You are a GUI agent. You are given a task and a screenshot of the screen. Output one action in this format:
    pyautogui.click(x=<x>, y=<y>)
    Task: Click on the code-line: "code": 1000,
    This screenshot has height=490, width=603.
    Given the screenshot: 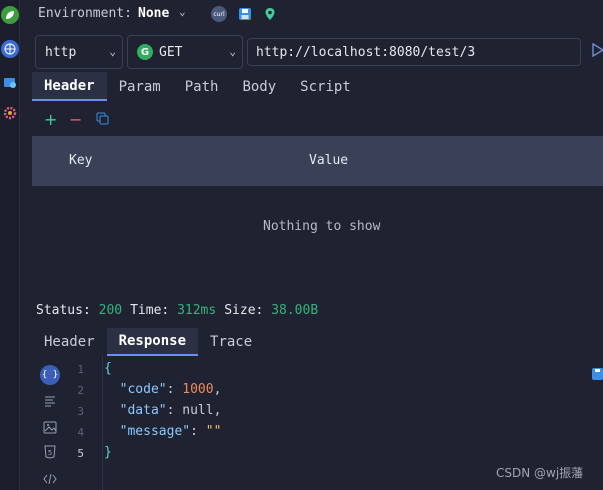 What is the action you would take?
    pyautogui.click(x=170, y=389)
    